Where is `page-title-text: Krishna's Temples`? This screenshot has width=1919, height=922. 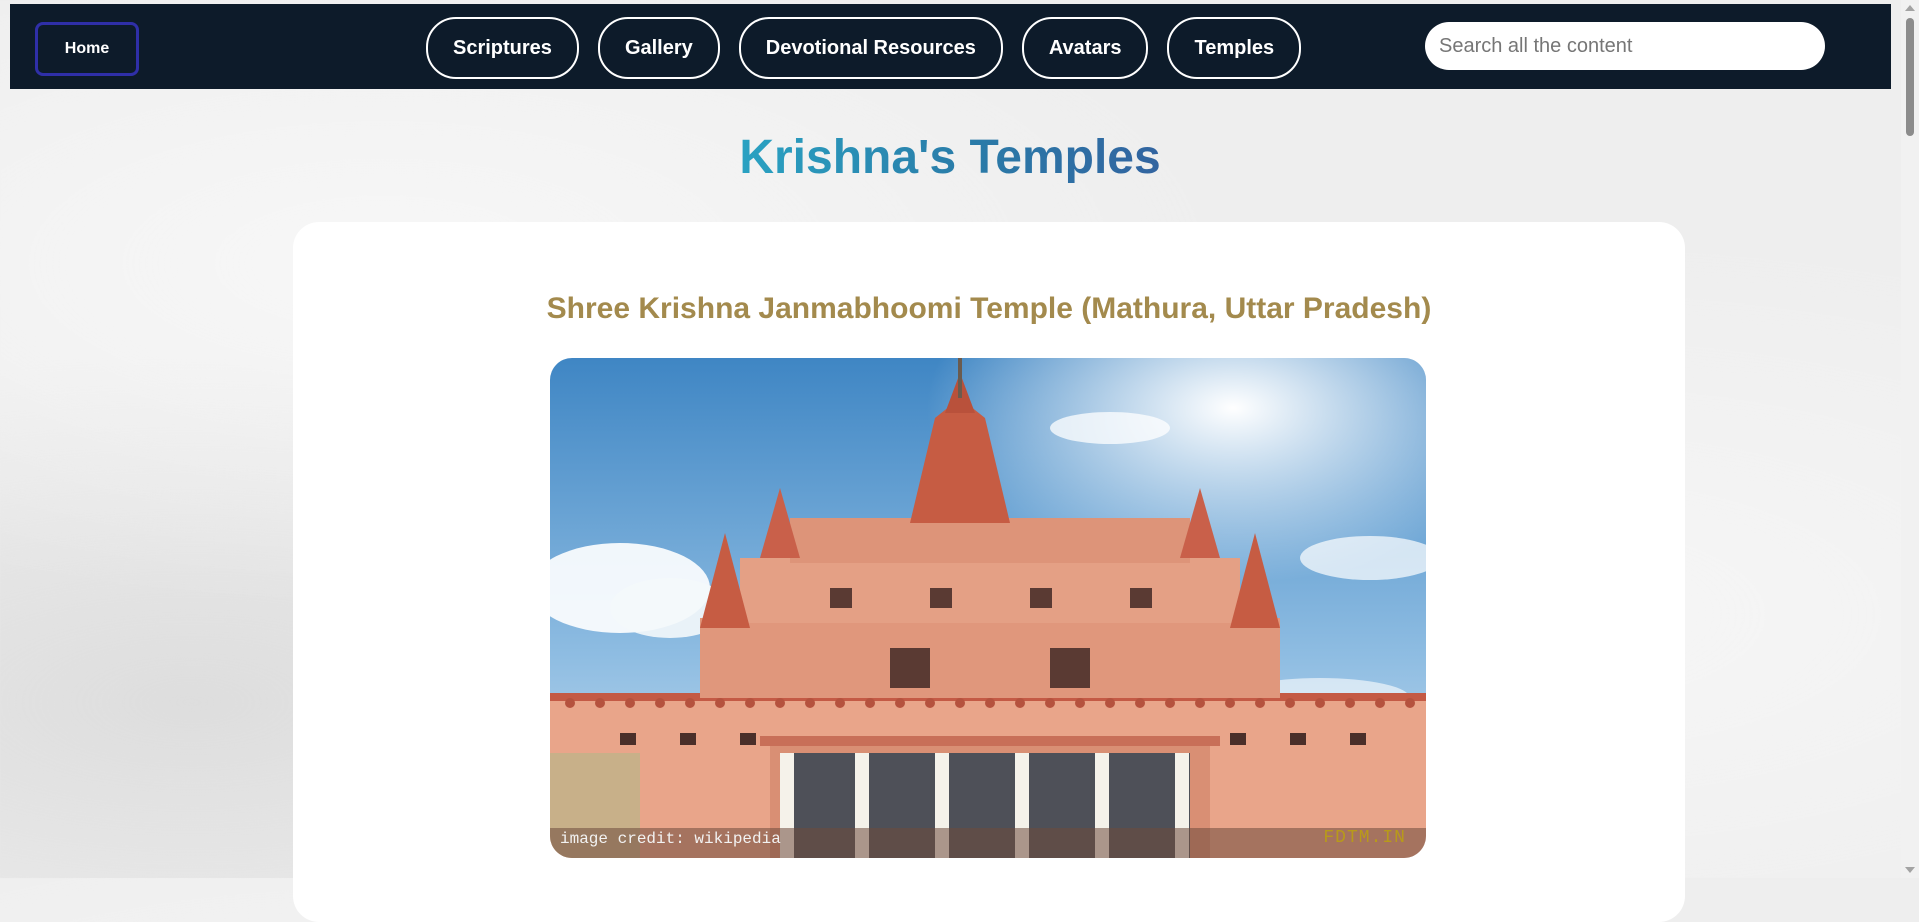 page-title-text: Krishna's Temples is located at coordinates (950, 157).